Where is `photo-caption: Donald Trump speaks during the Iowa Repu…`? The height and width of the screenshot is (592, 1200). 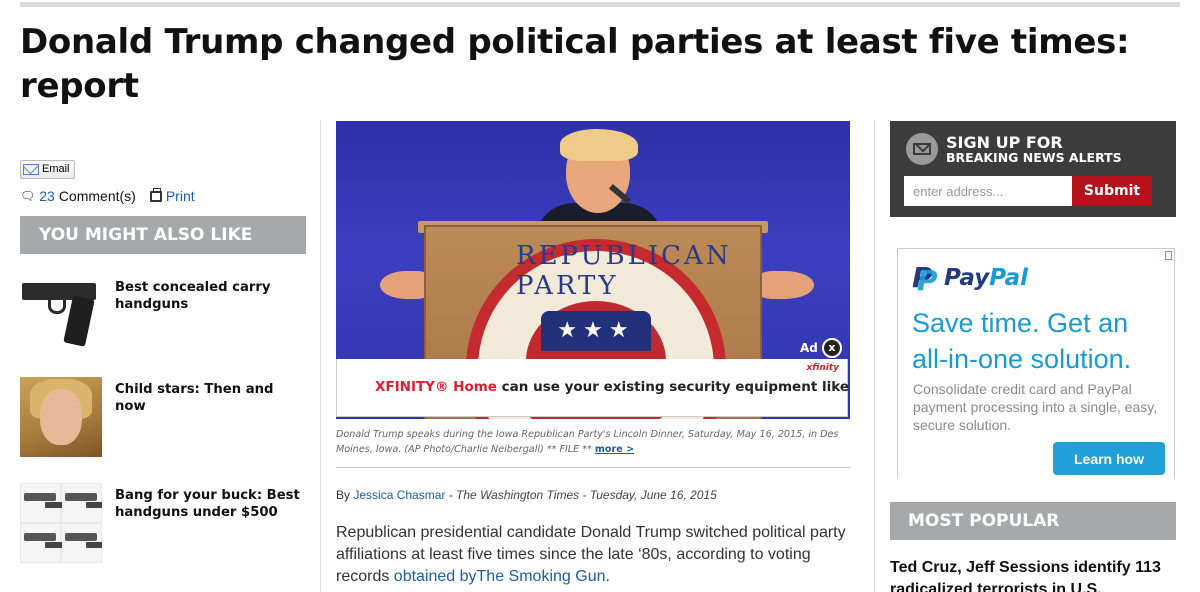
photo-caption: Donald Trump speaks during the Iowa Repu… is located at coordinates (591, 442).